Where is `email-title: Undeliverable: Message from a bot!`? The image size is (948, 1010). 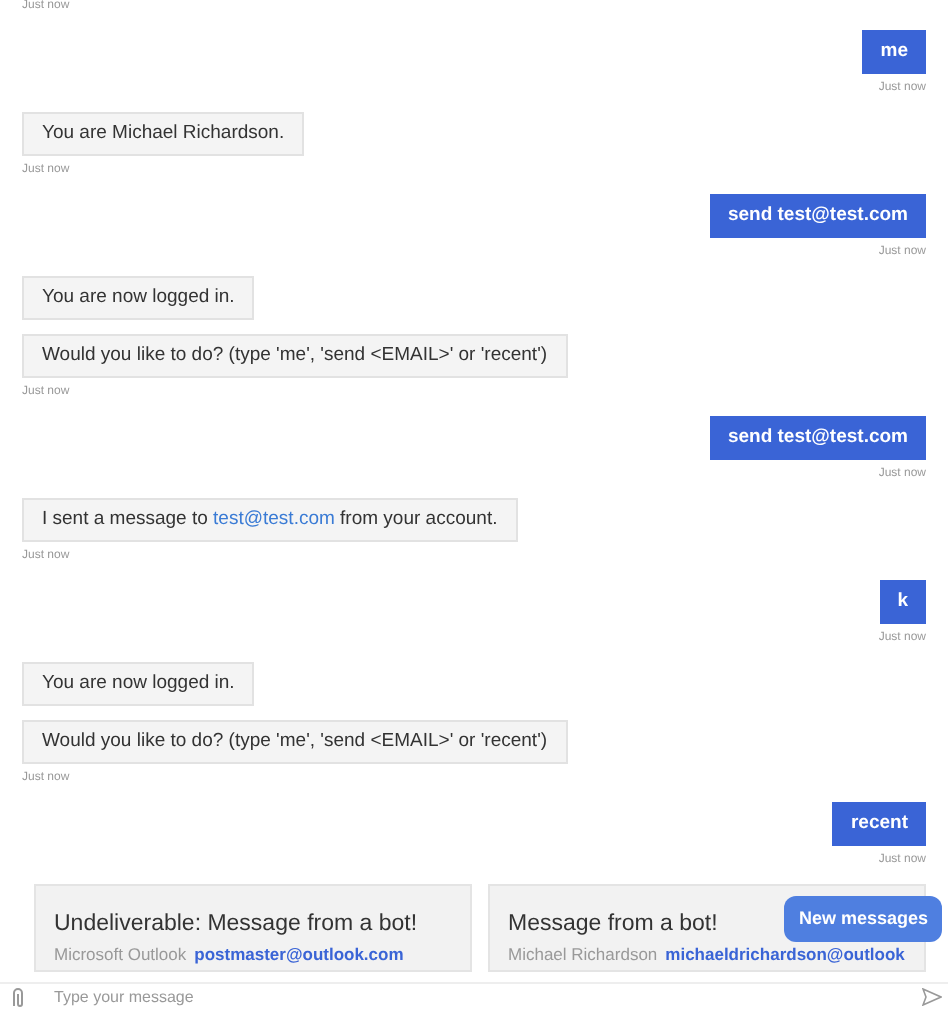 email-title: Undeliverable: Message from a bot! is located at coordinates (236, 924).